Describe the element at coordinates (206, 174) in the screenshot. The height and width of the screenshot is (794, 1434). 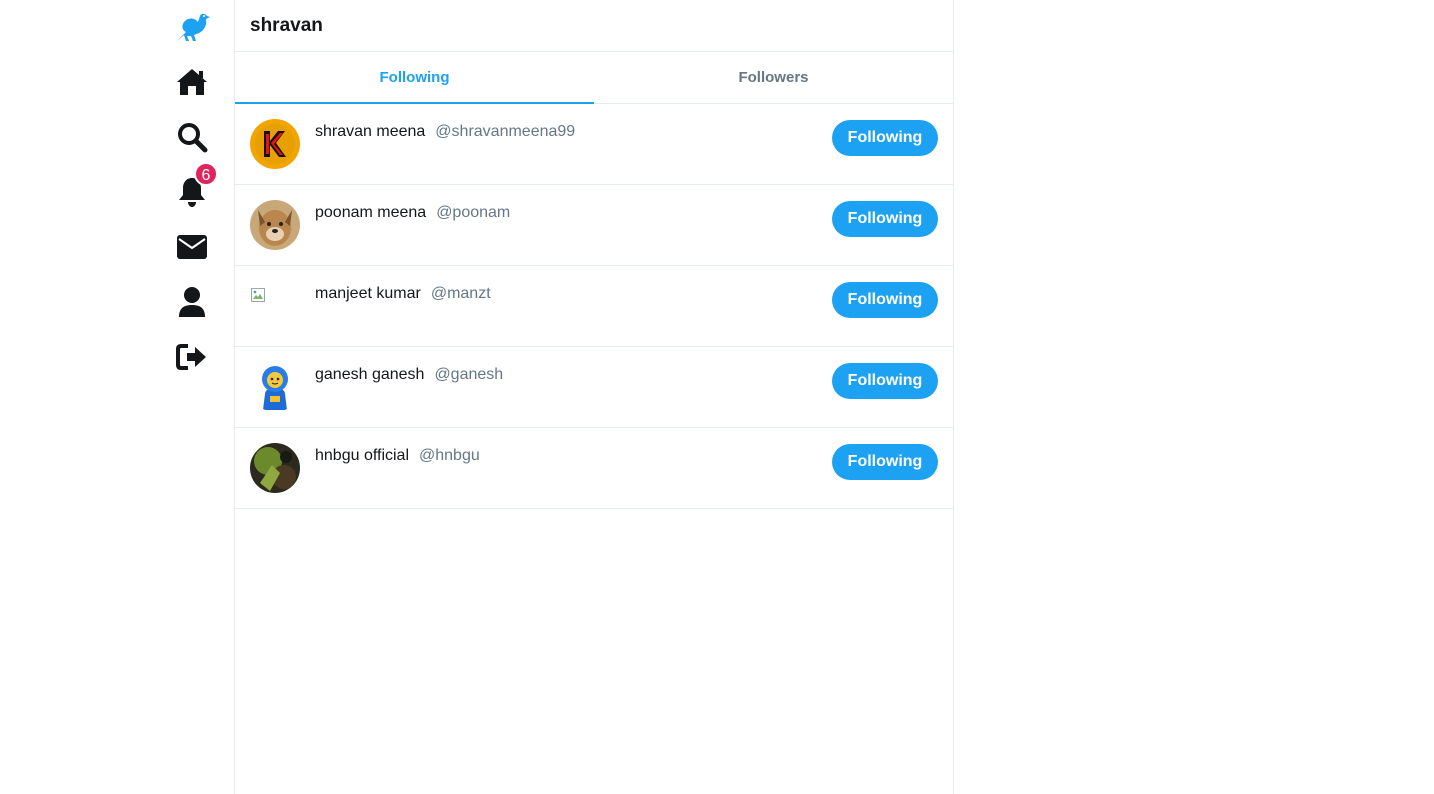
I see `notification-badge: 6` at that location.